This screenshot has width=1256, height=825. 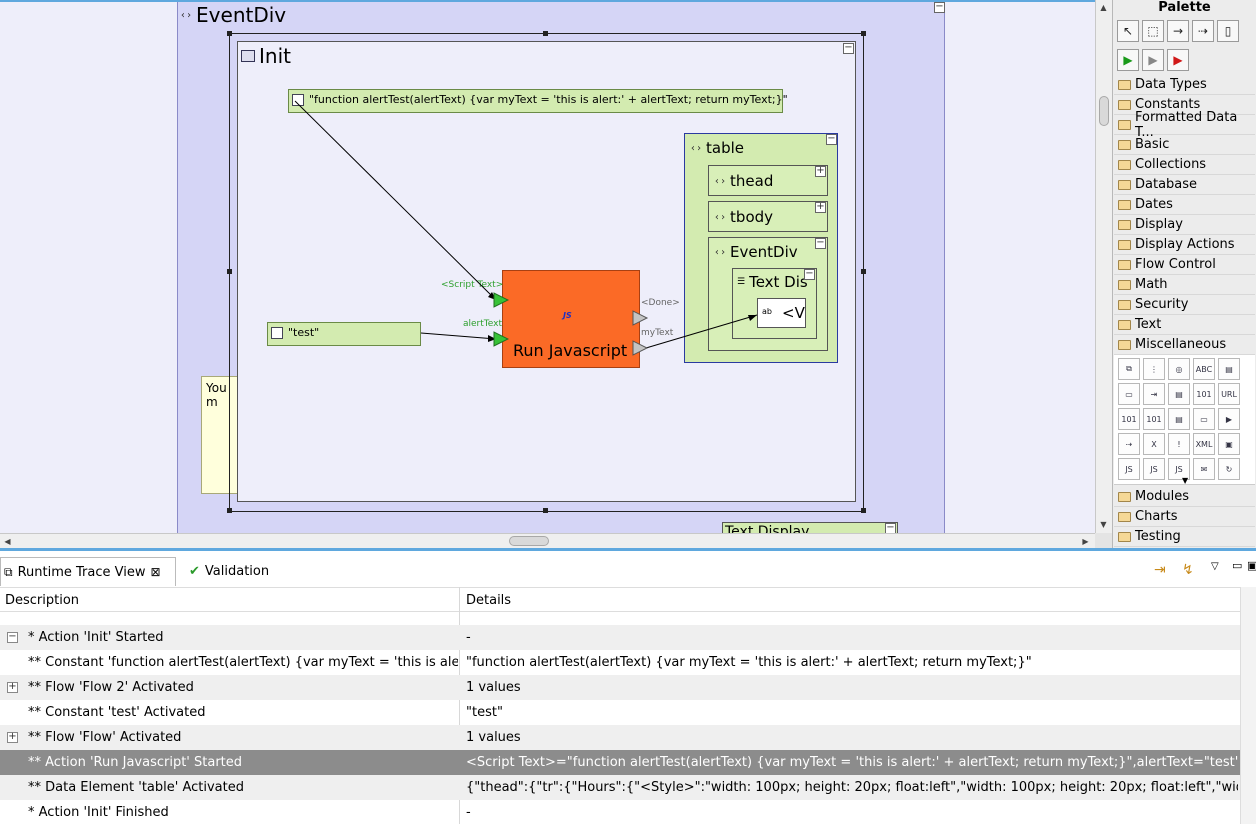 I want to click on marquee-tool-icon: ⬚, so click(x=1153, y=31).